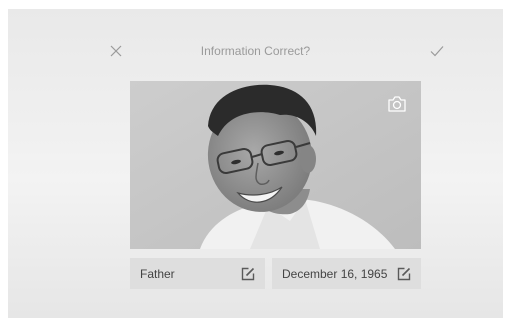 The image size is (512, 327). Describe the element at coordinates (335, 273) in the screenshot. I see `birth-date-value: December 16, 1965` at that location.